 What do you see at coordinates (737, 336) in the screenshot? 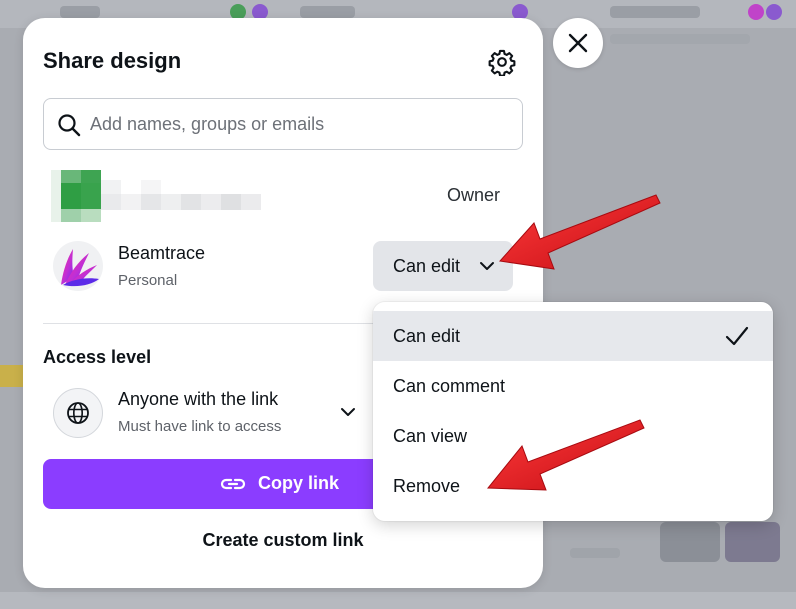
I see `checkmark-icon` at bounding box center [737, 336].